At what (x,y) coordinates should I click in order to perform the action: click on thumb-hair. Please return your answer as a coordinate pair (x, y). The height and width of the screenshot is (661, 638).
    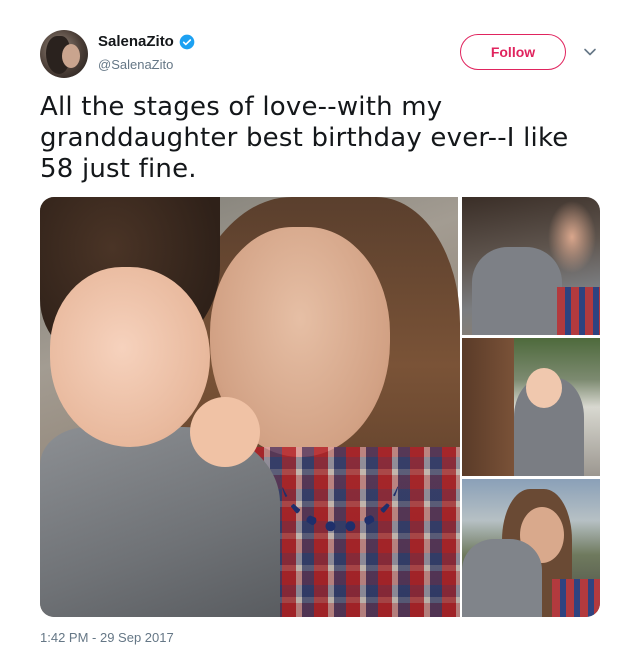
    Looking at the image, I should click on (488, 407).